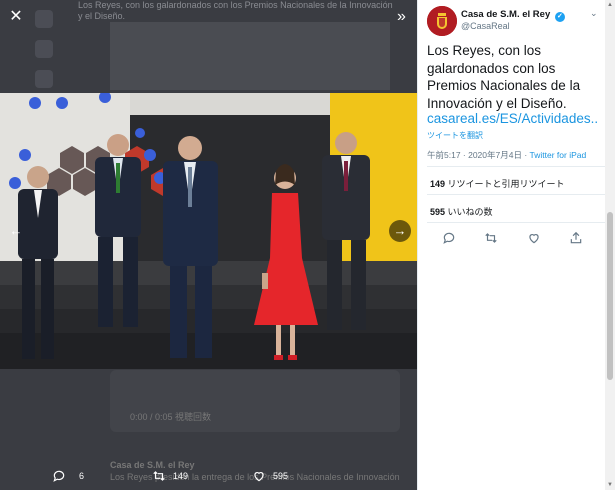 The width and height of the screenshot is (615, 490). Describe the element at coordinates (170, 476) in the screenshot. I see `viewer-retweet-button: 149` at that location.